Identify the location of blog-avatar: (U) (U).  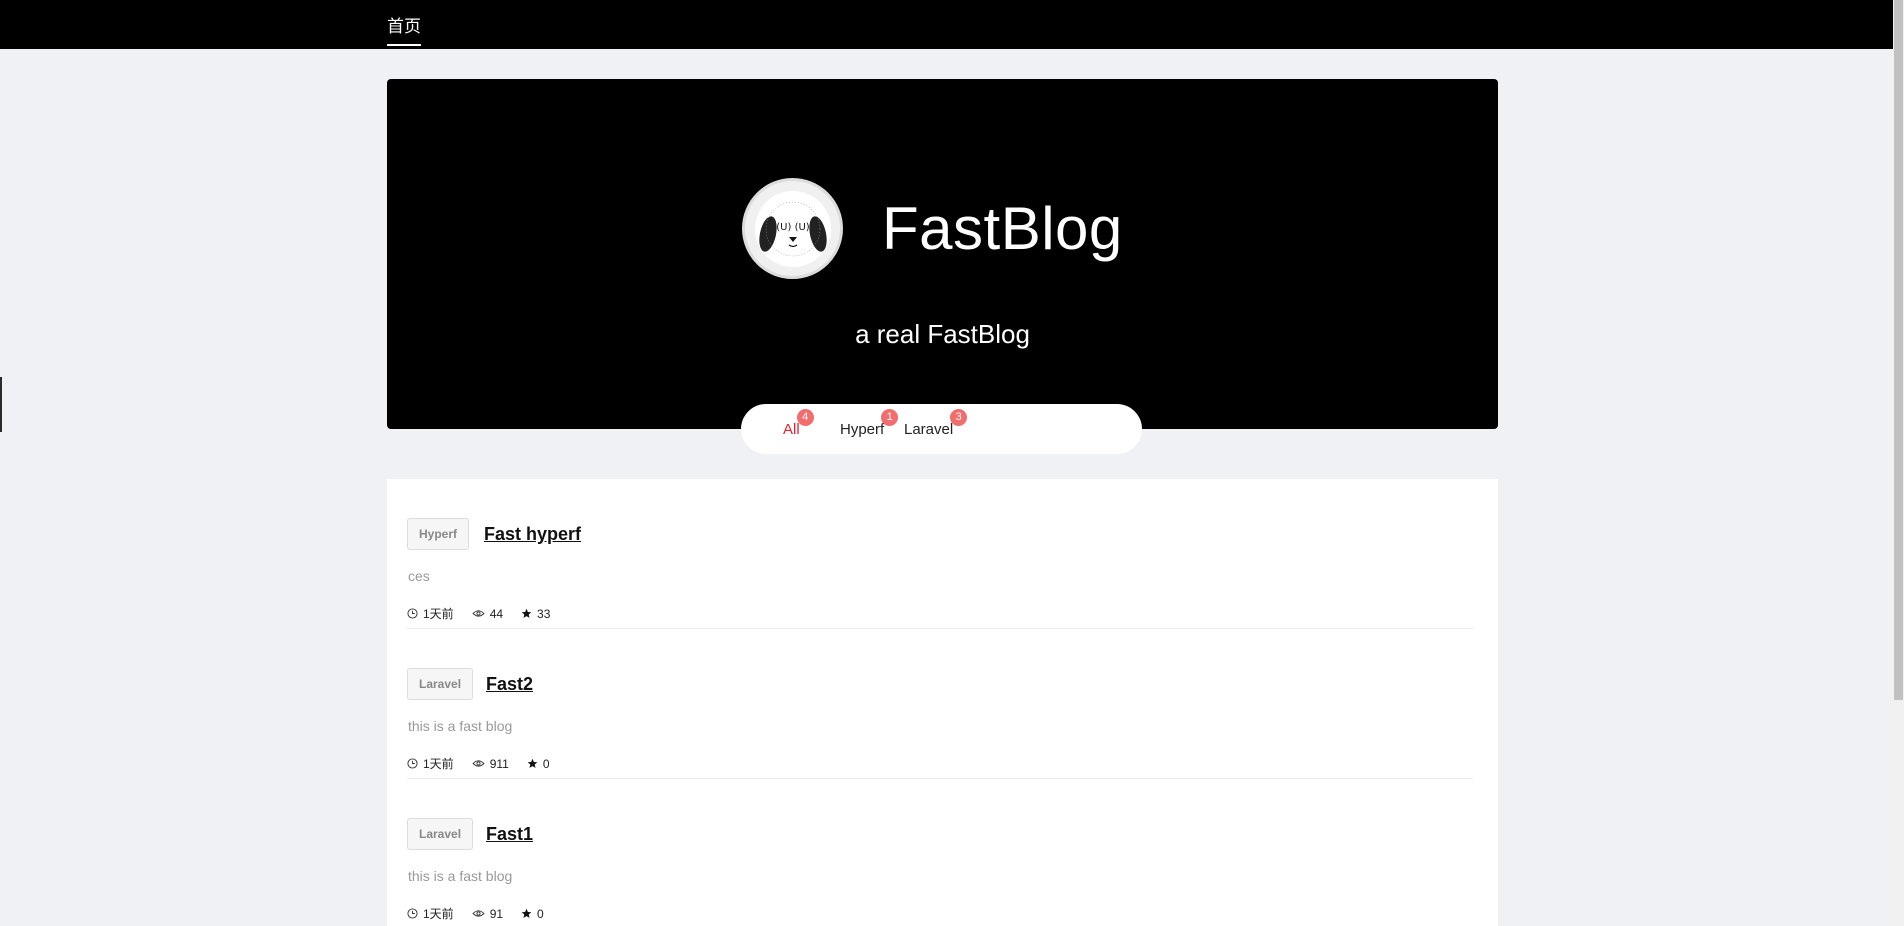
(792, 228).